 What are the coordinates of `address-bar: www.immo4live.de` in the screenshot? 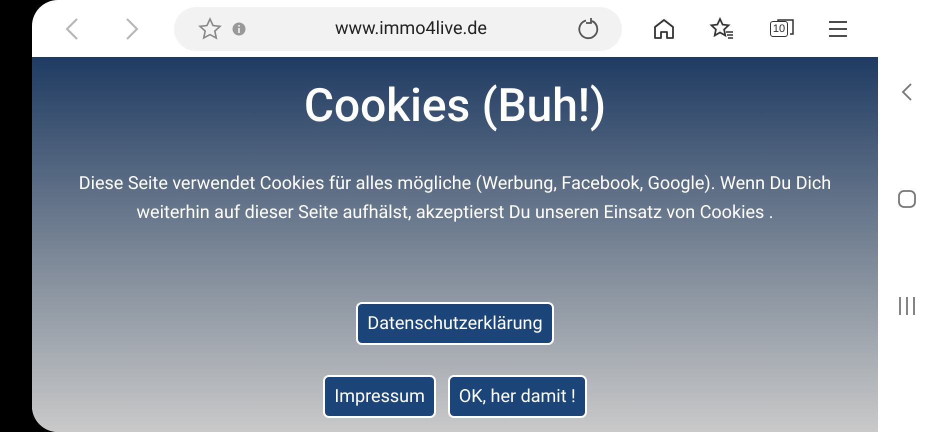 It's located at (398, 28).